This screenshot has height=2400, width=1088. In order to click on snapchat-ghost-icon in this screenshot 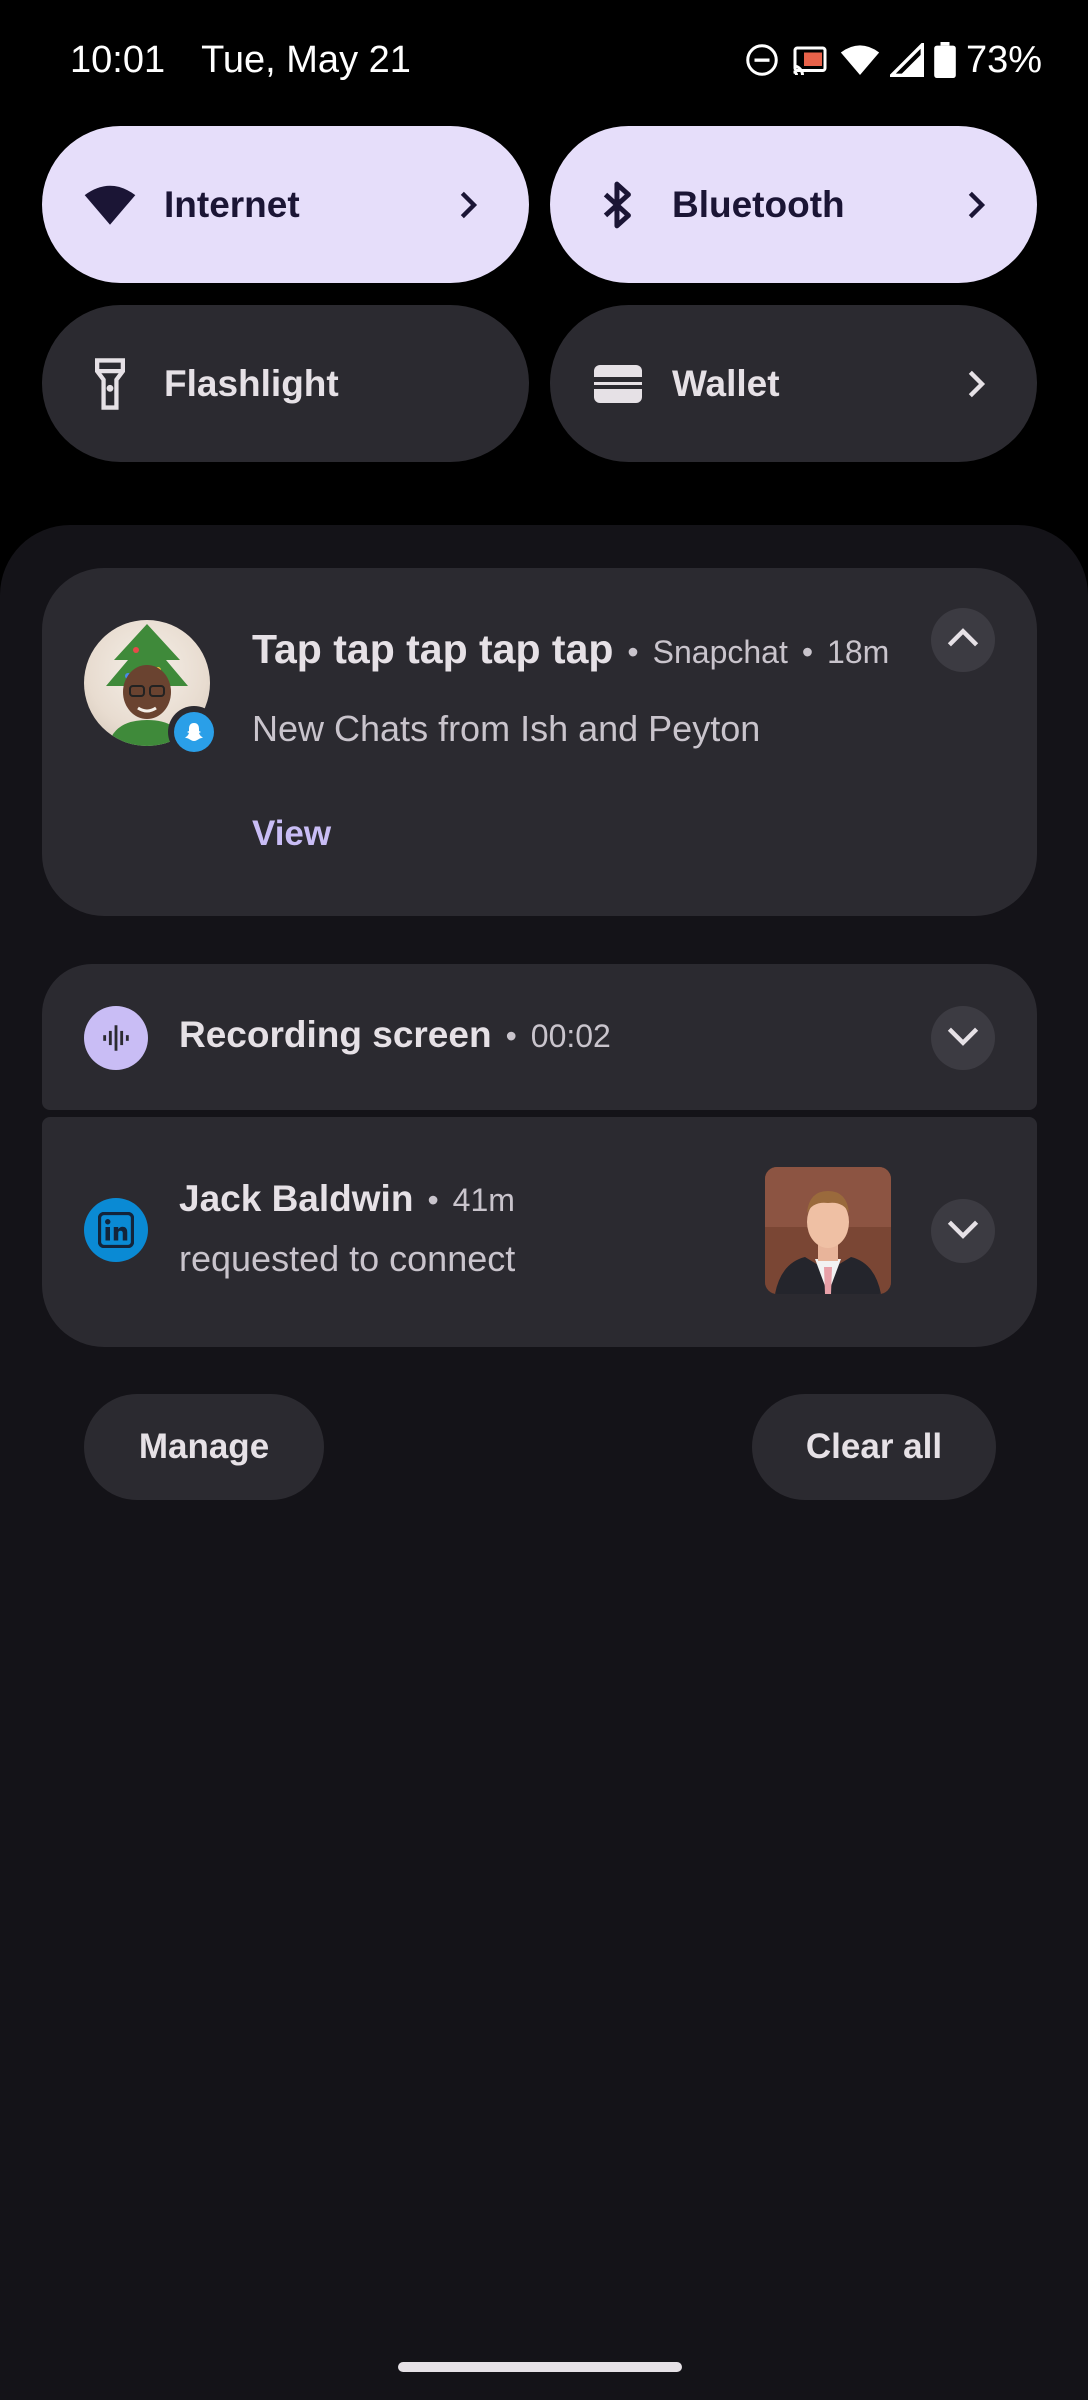, I will do `click(194, 732)`.